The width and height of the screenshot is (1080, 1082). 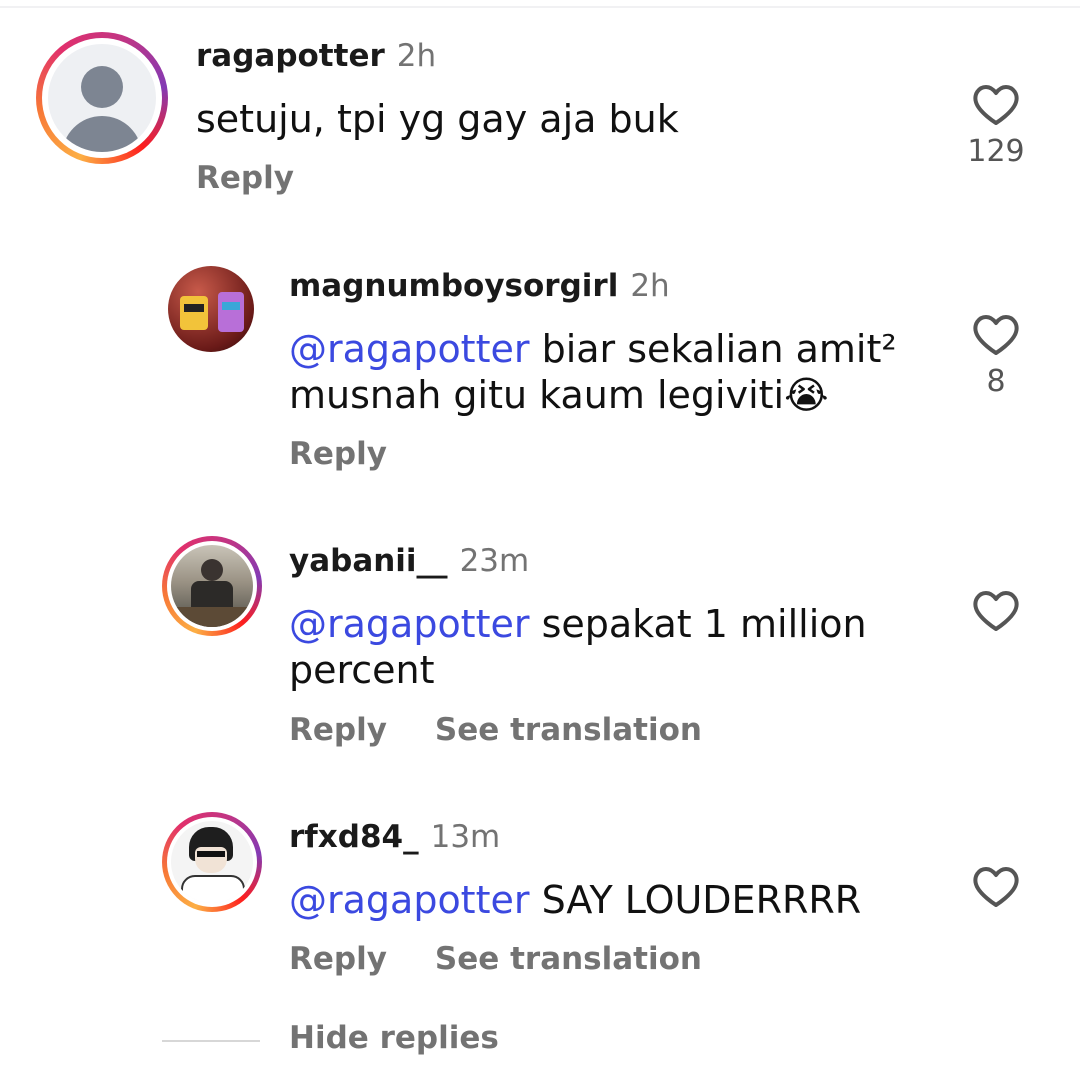 What do you see at coordinates (437, 119) in the screenshot?
I see `comment-text: setuju, tpi yg gay aja buk` at bounding box center [437, 119].